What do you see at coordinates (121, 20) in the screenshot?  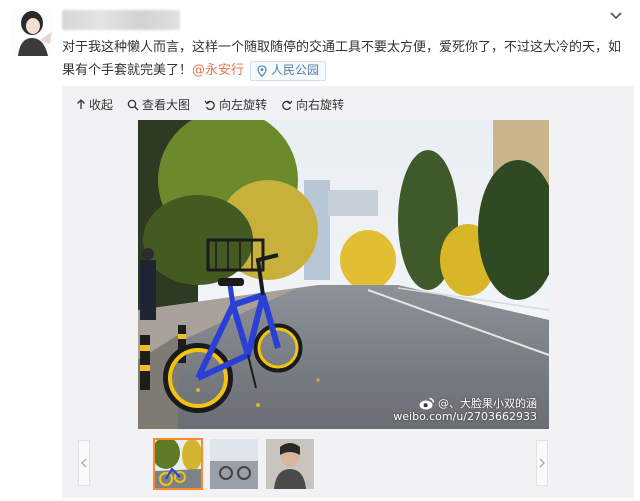 I see `username-redacted` at bounding box center [121, 20].